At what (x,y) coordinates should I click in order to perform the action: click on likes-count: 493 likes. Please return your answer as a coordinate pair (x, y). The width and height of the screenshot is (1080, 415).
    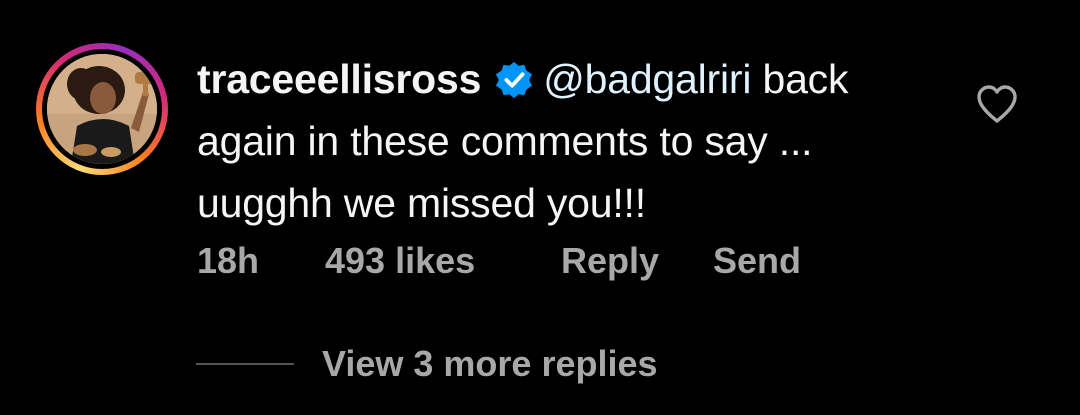
    Looking at the image, I should click on (443, 261).